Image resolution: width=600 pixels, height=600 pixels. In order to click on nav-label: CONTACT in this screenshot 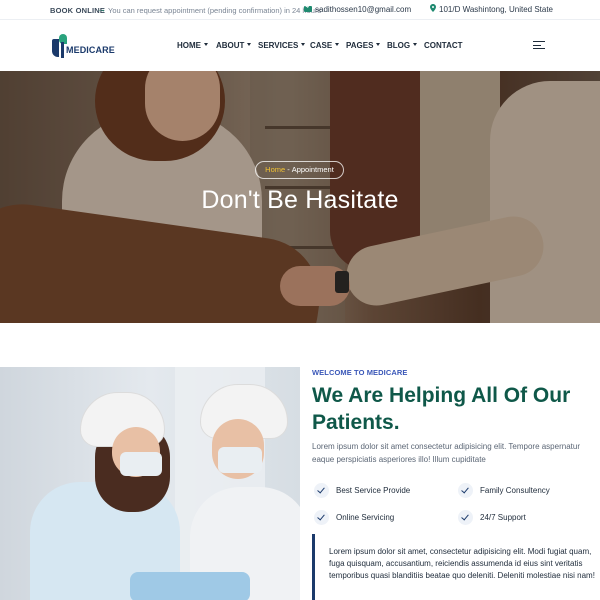, I will do `click(443, 45)`.